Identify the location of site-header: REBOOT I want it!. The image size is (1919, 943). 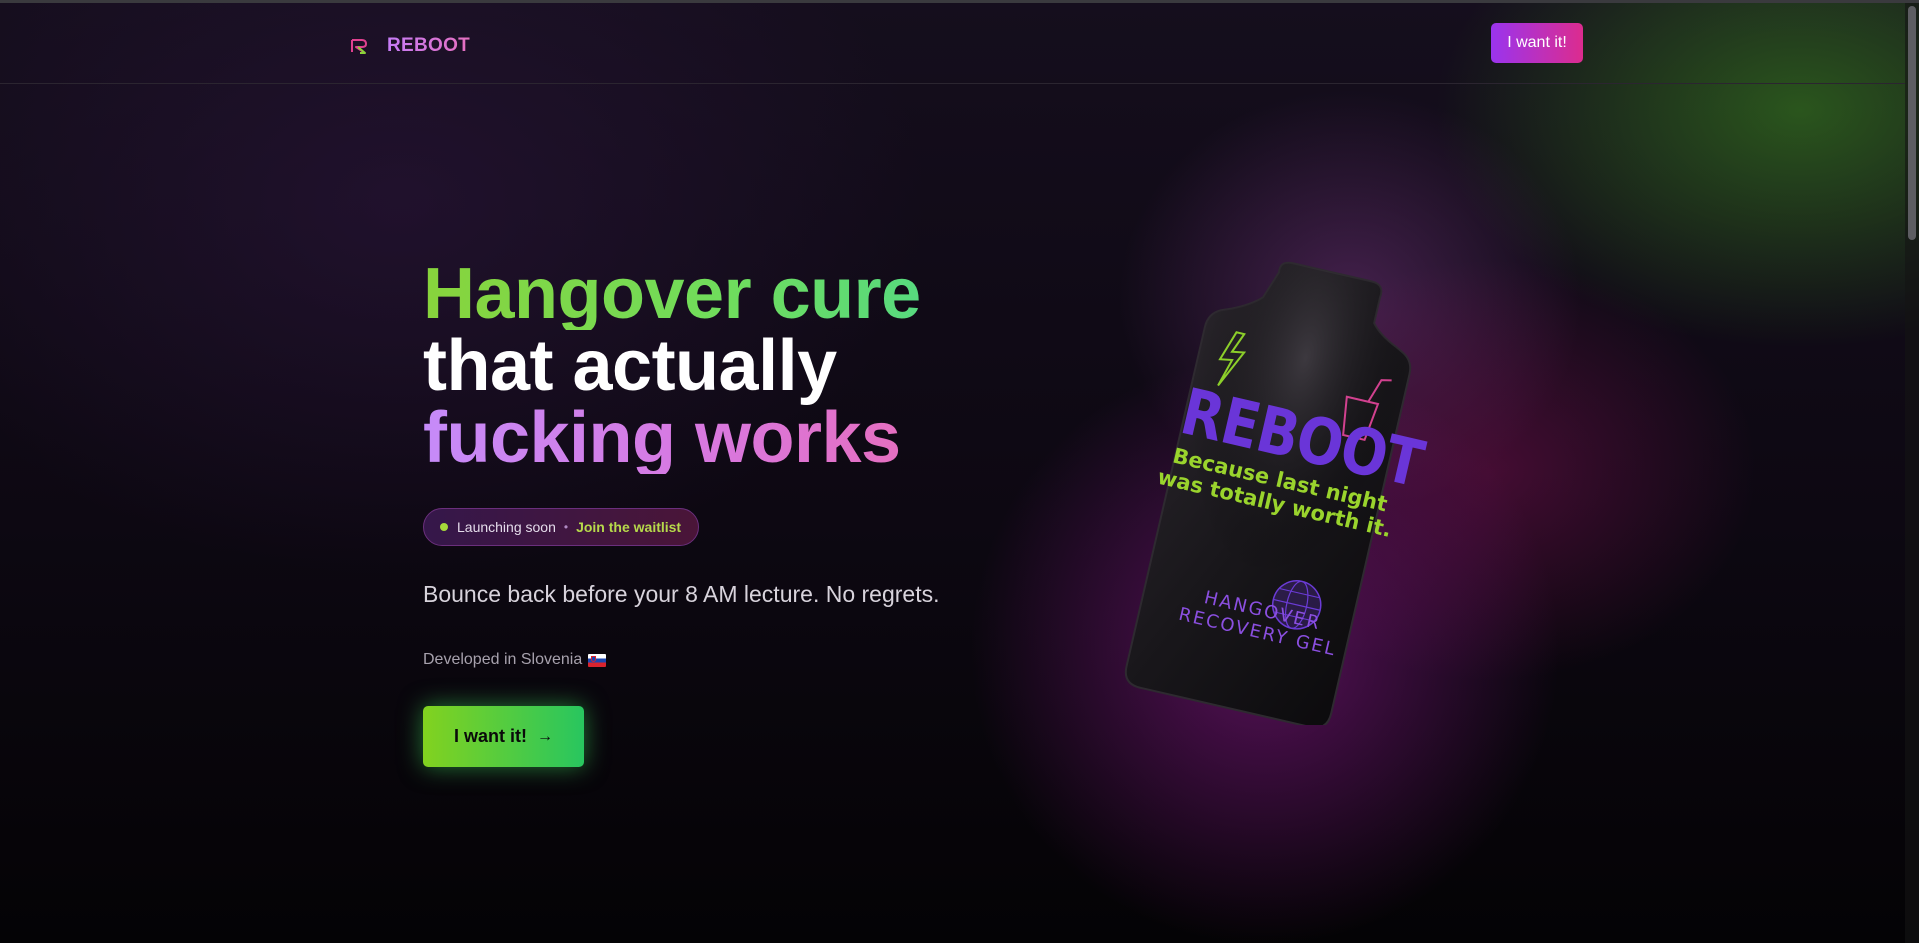
(952, 43).